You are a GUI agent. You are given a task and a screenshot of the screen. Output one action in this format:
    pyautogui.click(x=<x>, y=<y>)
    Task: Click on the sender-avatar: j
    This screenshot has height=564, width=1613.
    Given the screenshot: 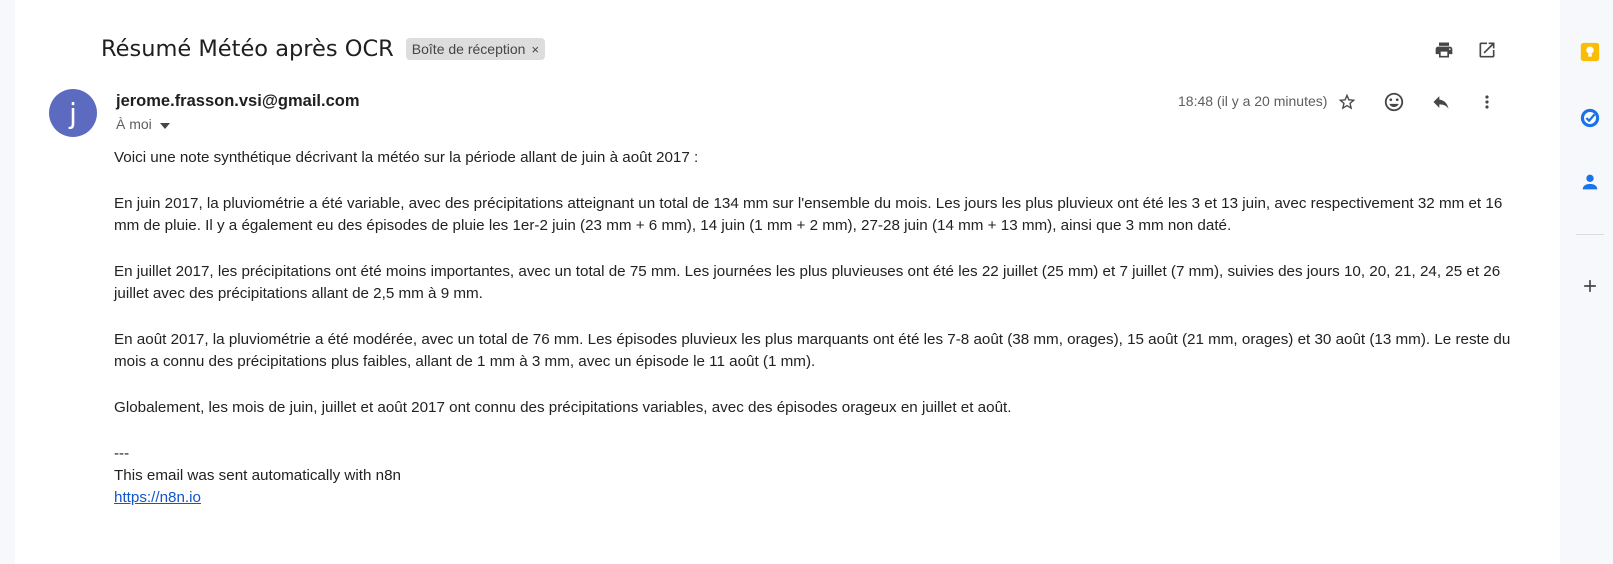 What is the action you would take?
    pyautogui.click(x=73, y=113)
    